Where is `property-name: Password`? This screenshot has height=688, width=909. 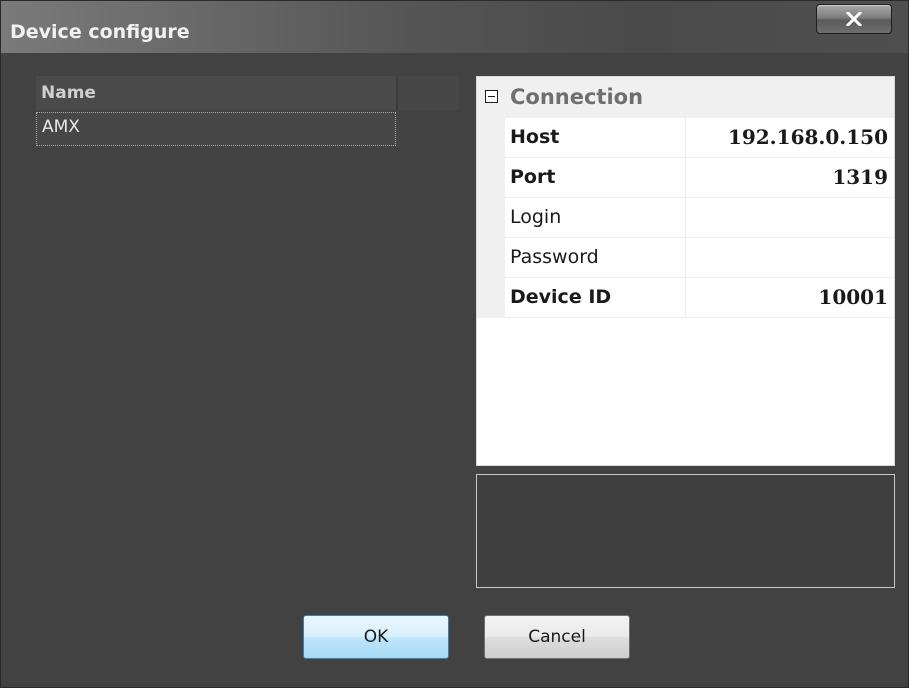 property-name: Password is located at coordinates (554, 257).